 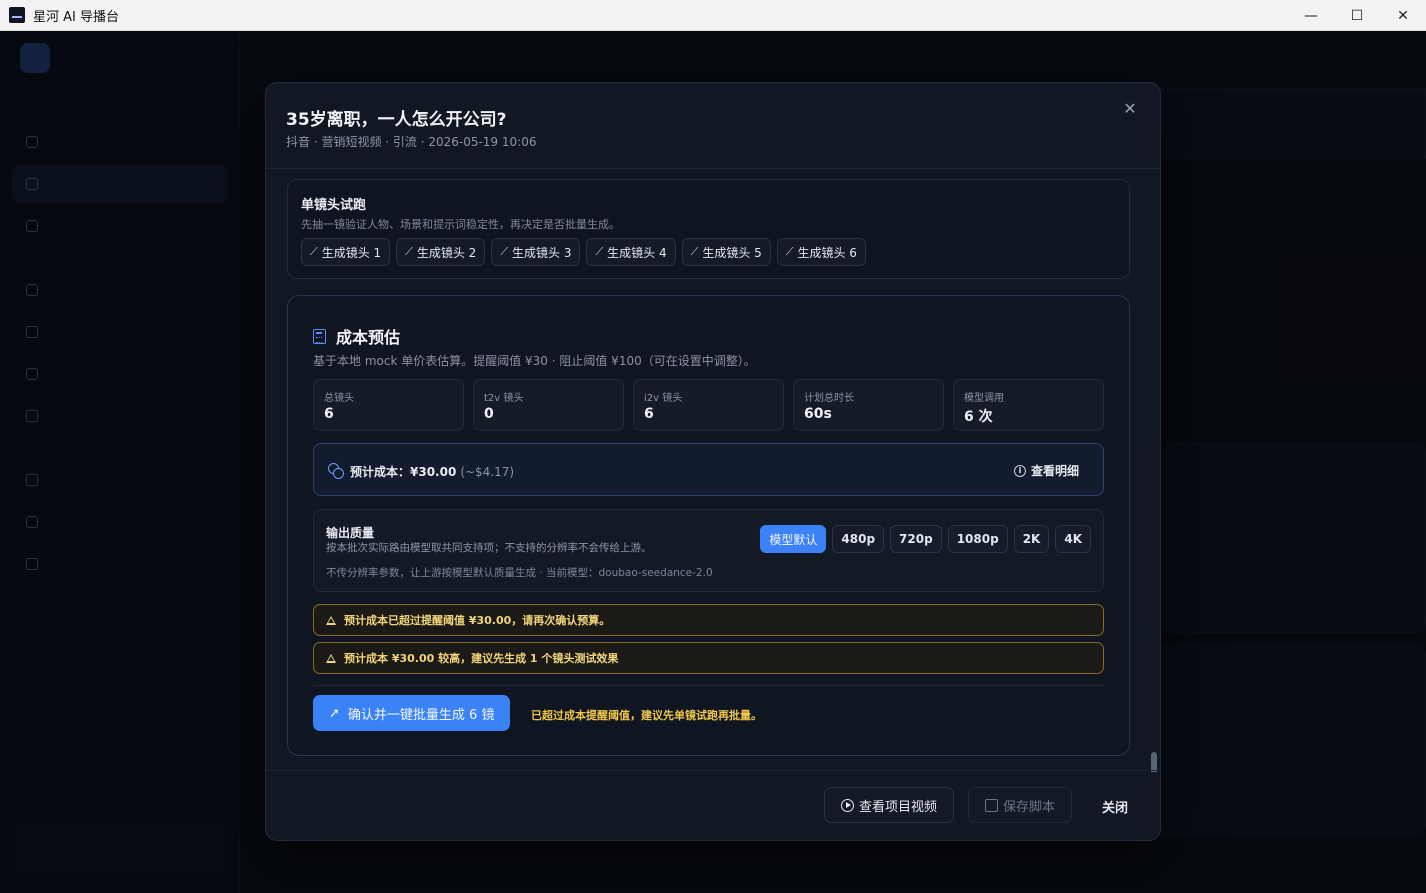 I want to click on dialog-footer: 查看项目视频 保存脚本 关闭, so click(x=713, y=805).